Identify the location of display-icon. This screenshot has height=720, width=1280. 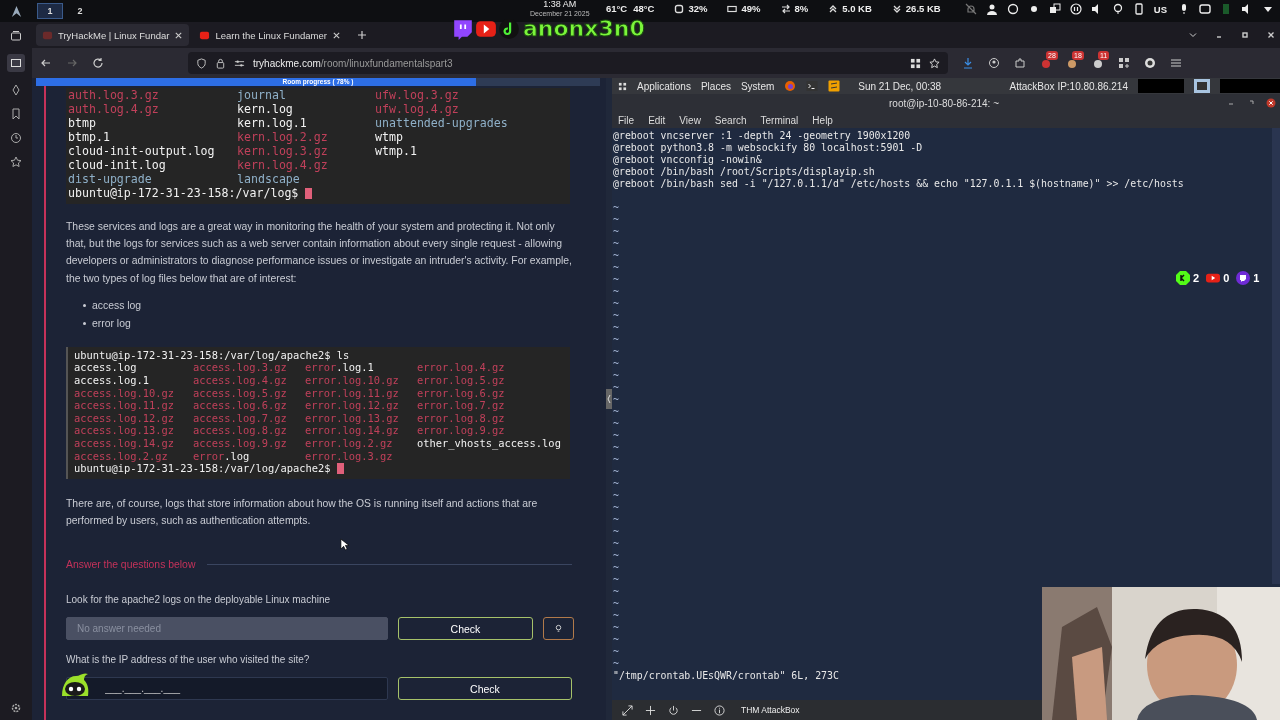
(1205, 9).